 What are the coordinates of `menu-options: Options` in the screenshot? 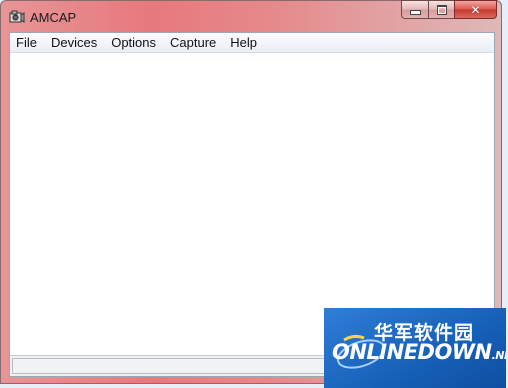 It's located at (133, 42).